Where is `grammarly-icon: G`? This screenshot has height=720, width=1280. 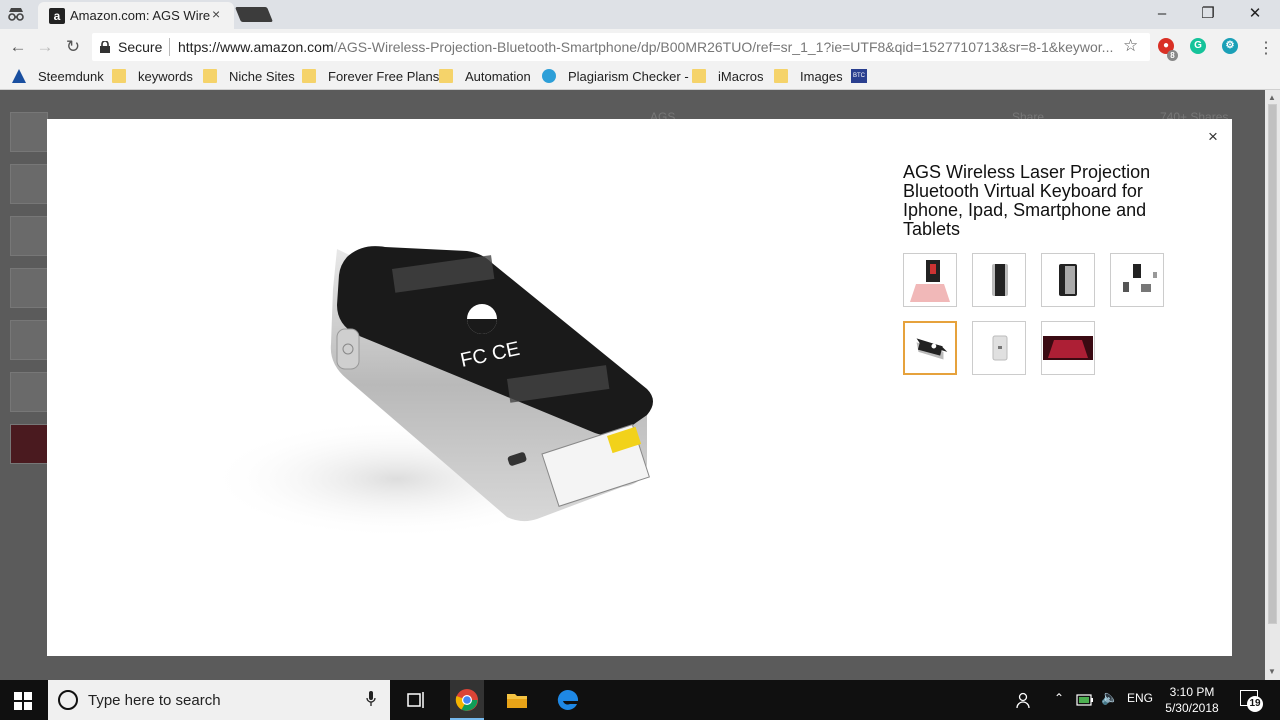
grammarly-icon: G is located at coordinates (1198, 46).